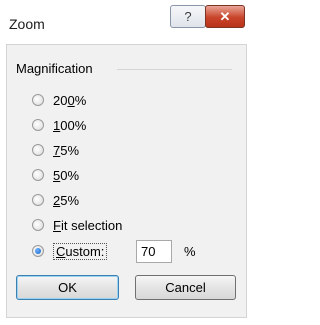  I want to click on close-icon: ✕, so click(225, 16).